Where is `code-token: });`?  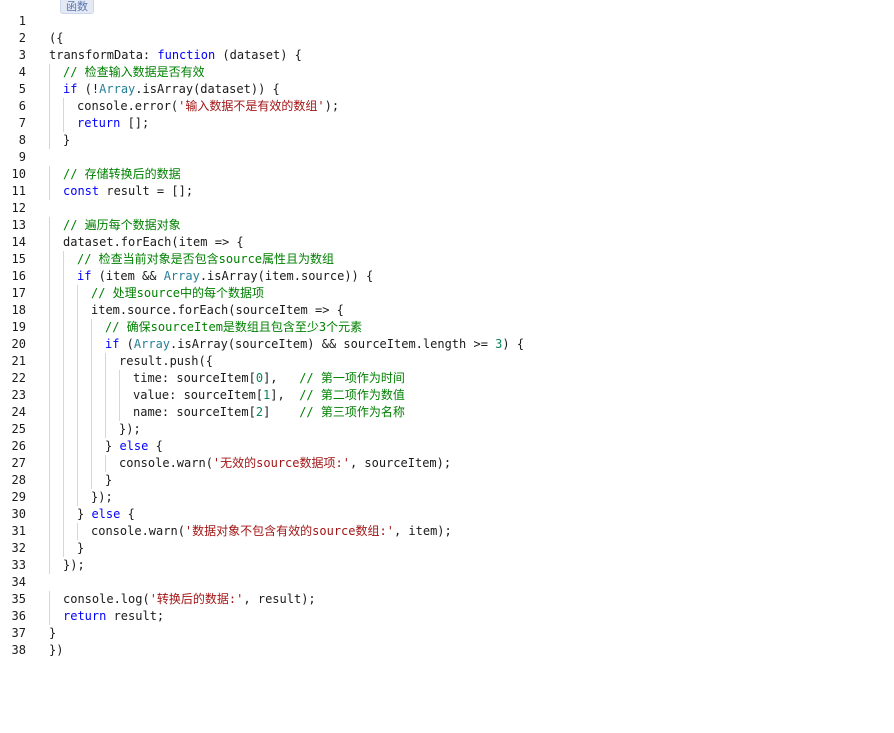
code-token: }); is located at coordinates (102, 497).